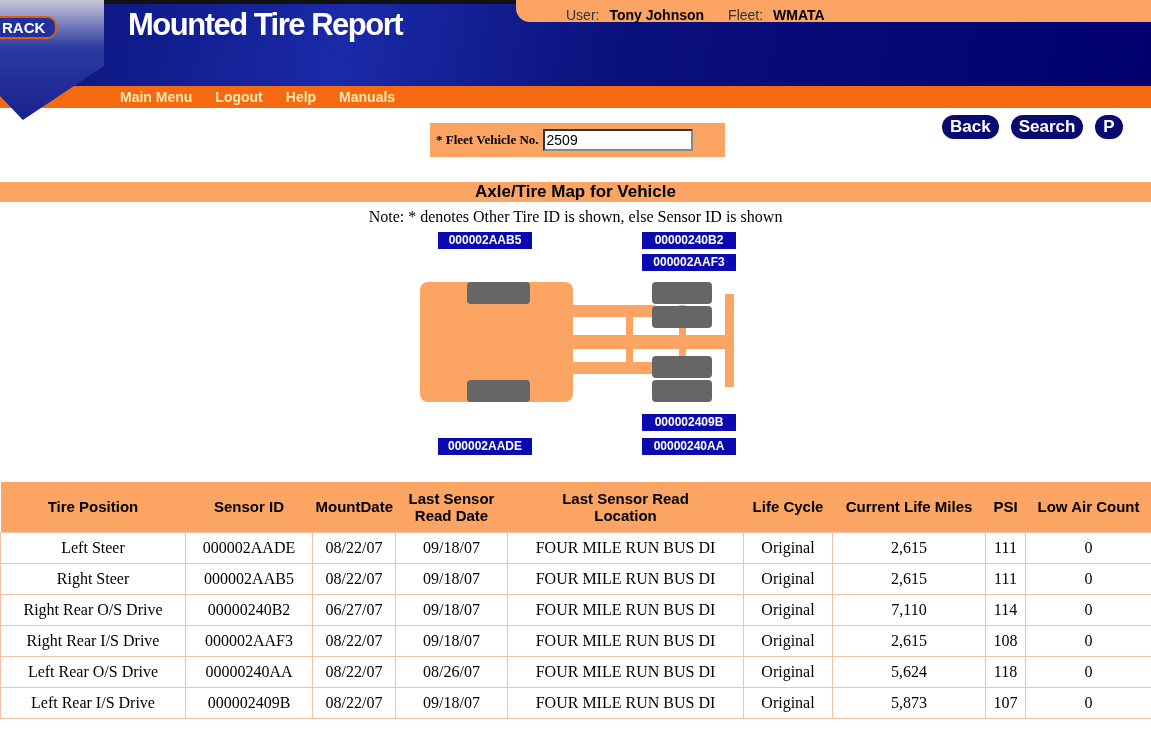  What do you see at coordinates (354, 609) in the screenshot?
I see `table-cell: 06/27/07` at bounding box center [354, 609].